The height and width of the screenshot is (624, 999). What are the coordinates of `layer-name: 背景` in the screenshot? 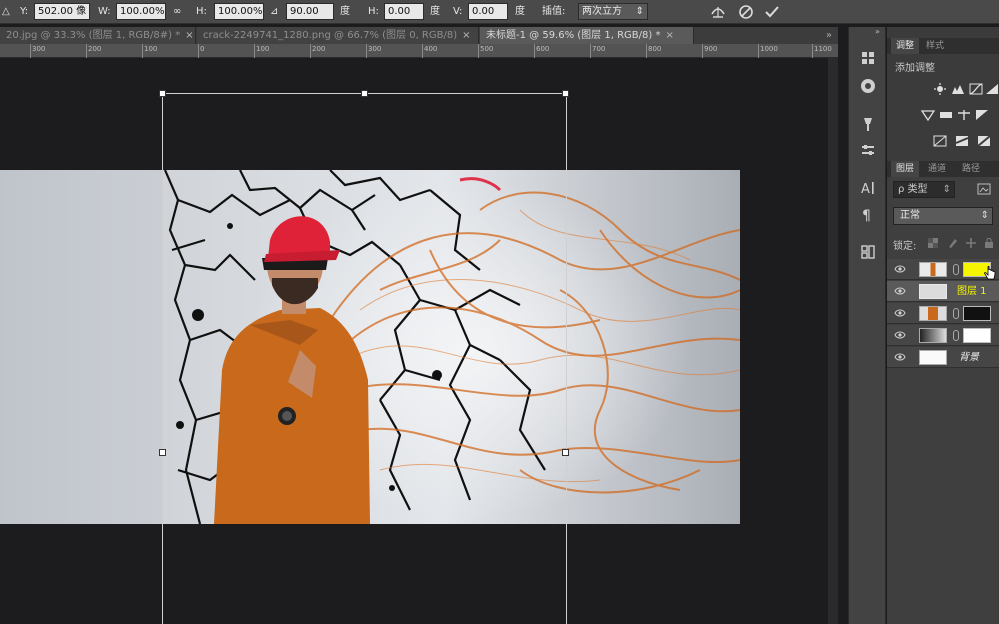 It's located at (969, 357).